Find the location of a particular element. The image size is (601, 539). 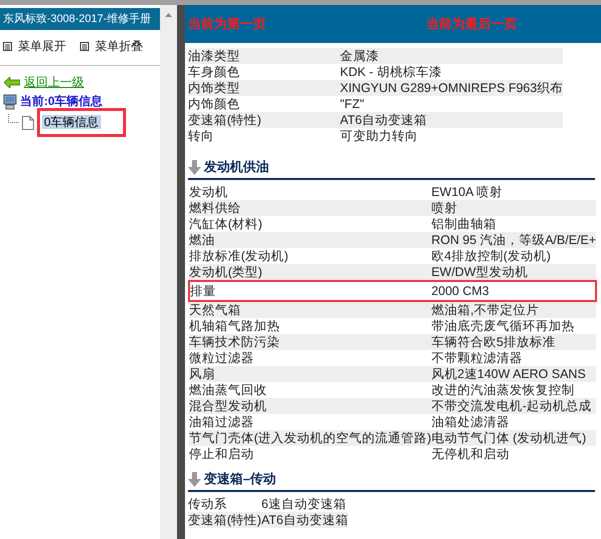

scrollbar is located at coordinates (168, 272).